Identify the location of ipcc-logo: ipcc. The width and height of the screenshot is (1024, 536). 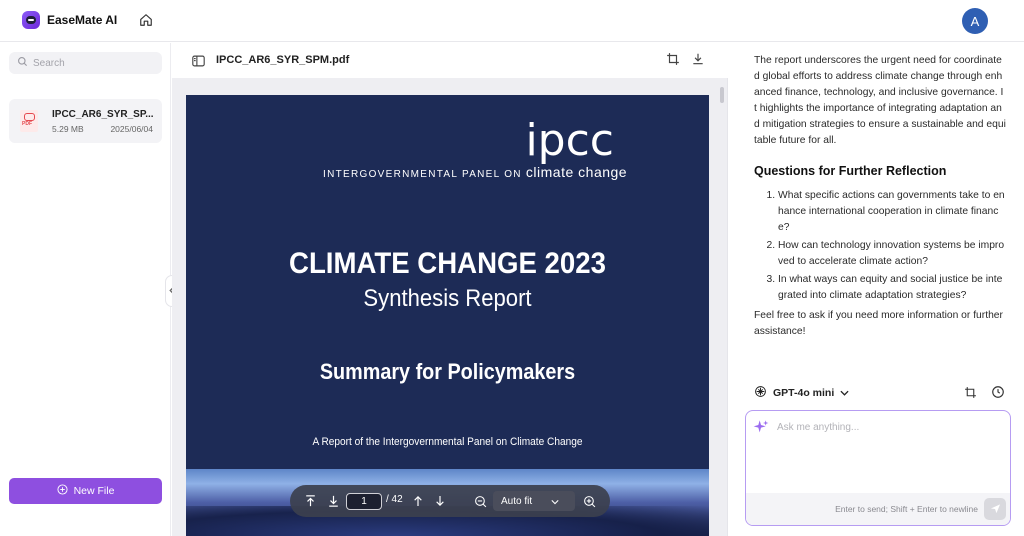
(569, 140).